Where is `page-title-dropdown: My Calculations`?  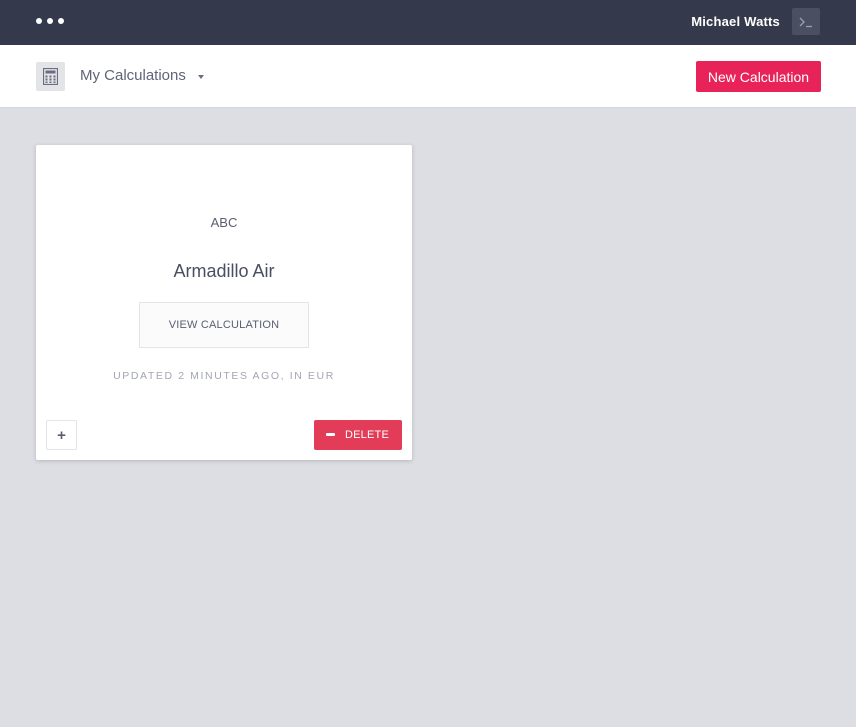 page-title-dropdown: My Calculations is located at coordinates (133, 75).